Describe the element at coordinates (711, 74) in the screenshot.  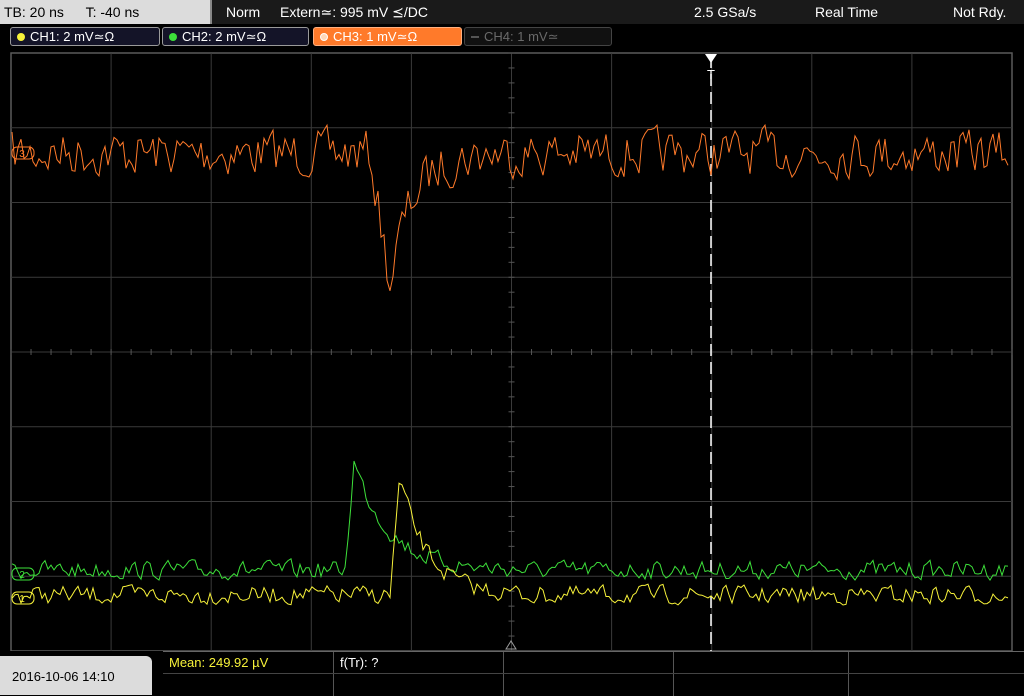
I see `trigger-marker-label: T` at that location.